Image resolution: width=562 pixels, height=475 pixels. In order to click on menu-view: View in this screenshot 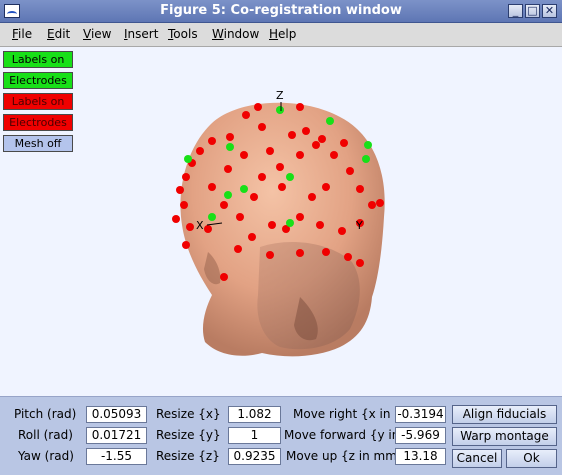, I will do `click(97, 34)`.